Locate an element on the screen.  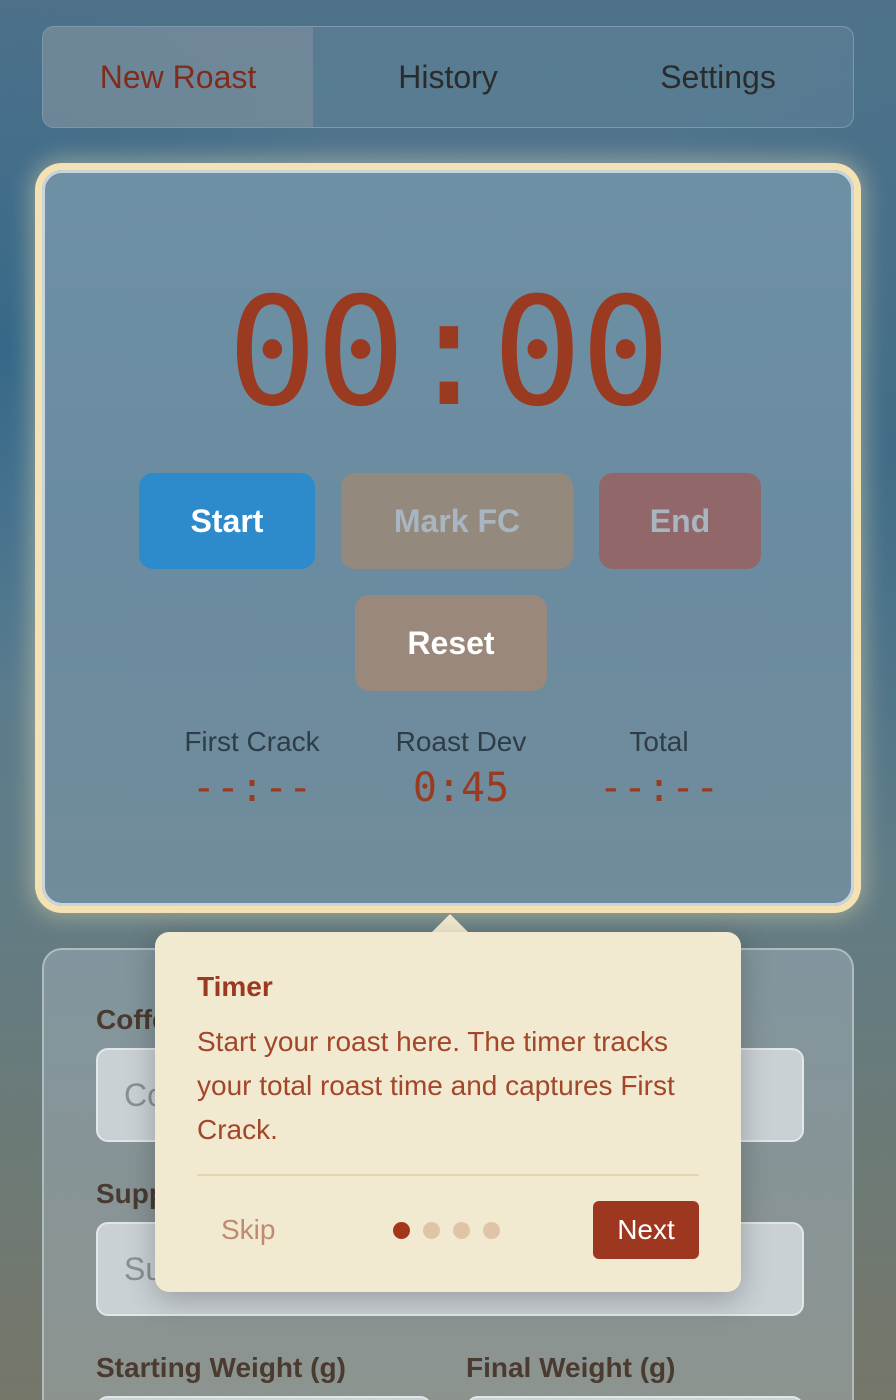
mark-first-crack-button: Mark FC is located at coordinates (457, 521).